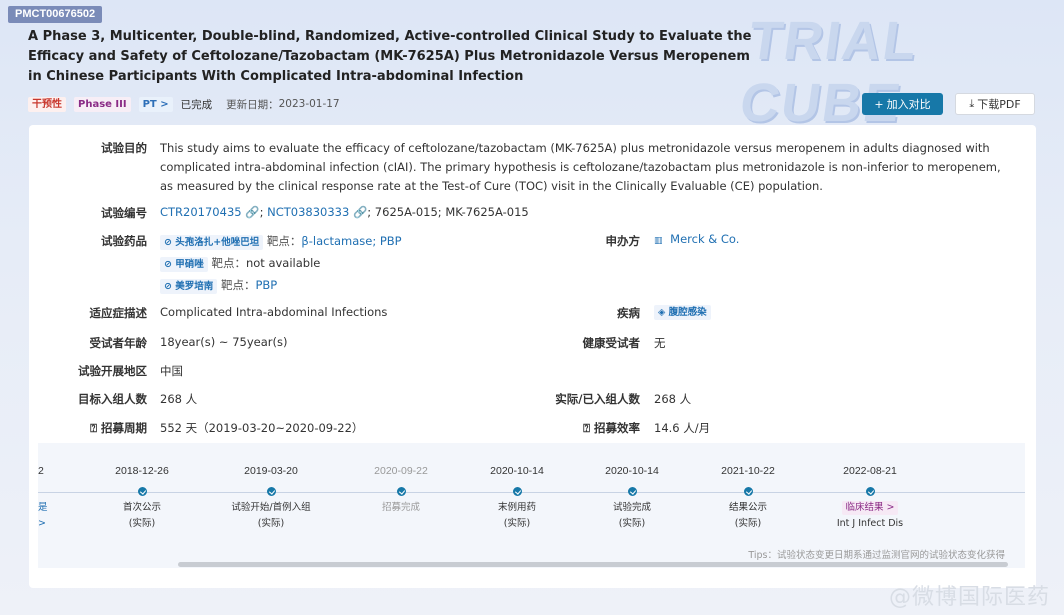  Describe the element at coordinates (829, 72) in the screenshot. I see `trialcube-logo: TRIAL CUBE` at that location.